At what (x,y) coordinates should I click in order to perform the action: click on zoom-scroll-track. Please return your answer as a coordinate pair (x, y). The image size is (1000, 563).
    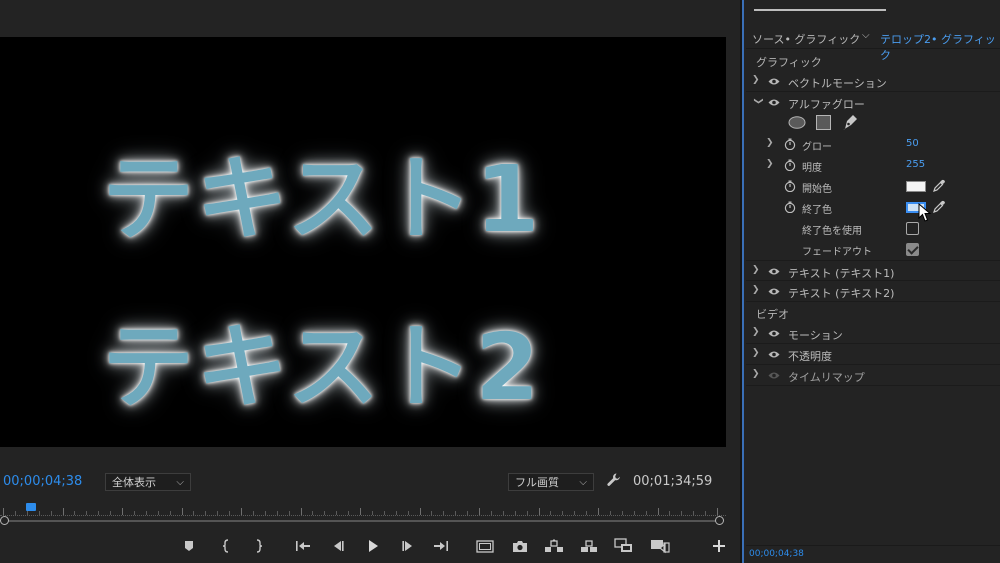
    Looking at the image, I should click on (361, 521).